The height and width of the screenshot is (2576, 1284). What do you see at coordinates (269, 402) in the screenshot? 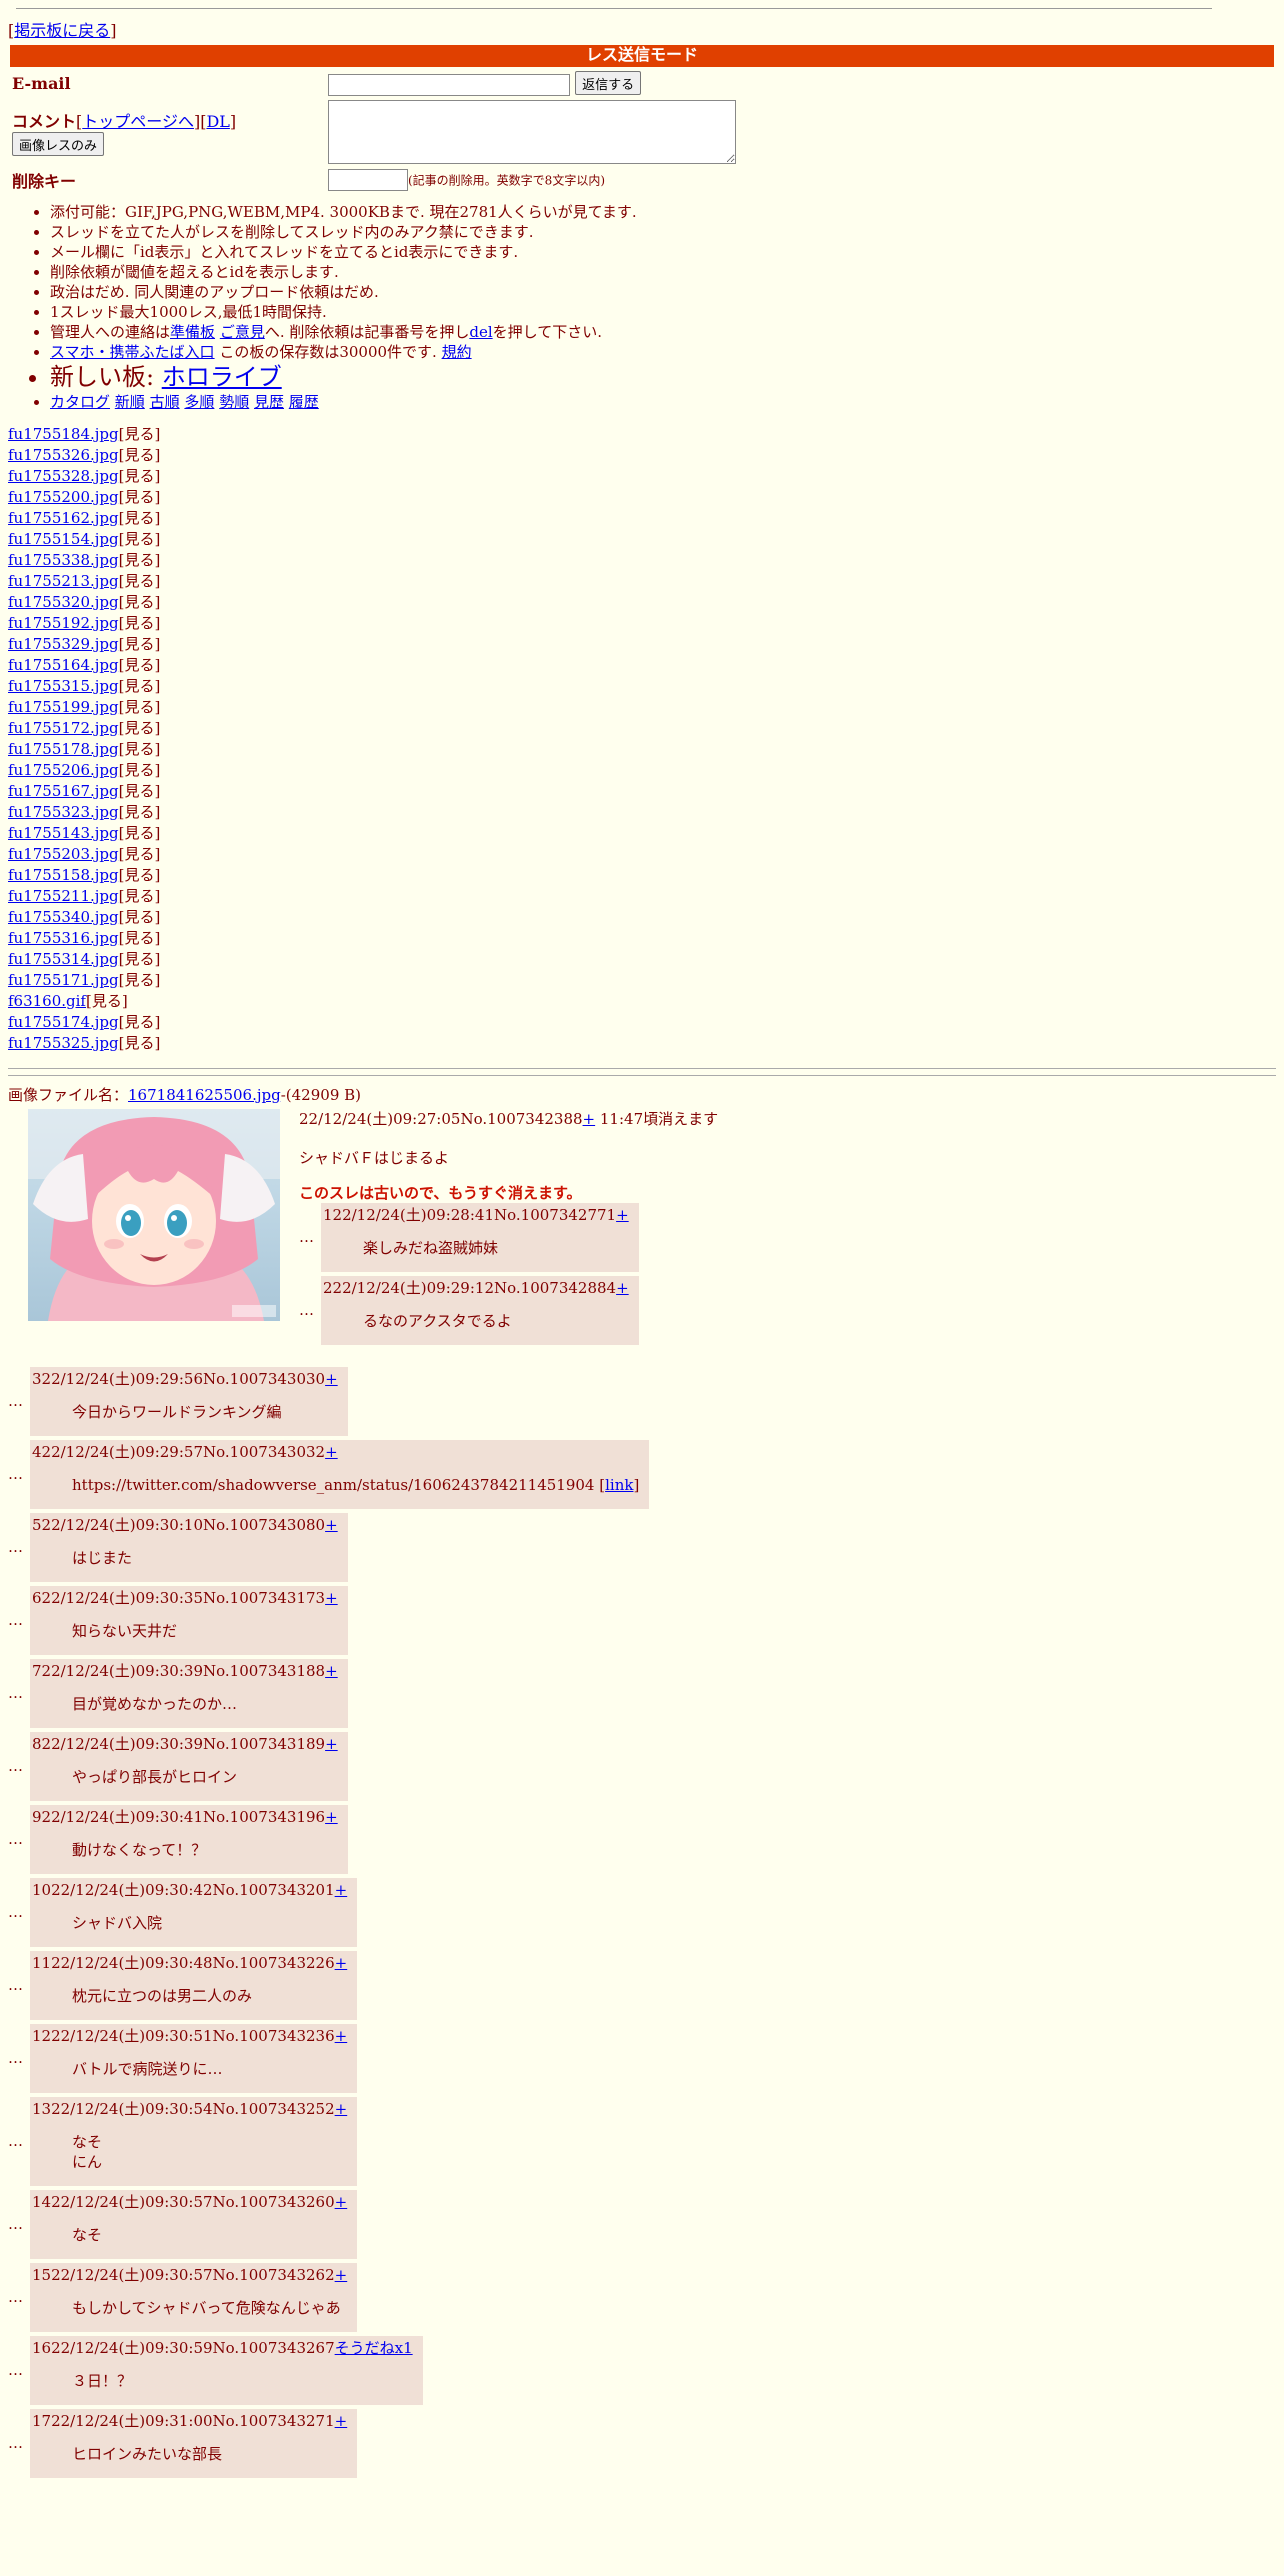
I see `viewed-history-link: 見歴` at bounding box center [269, 402].